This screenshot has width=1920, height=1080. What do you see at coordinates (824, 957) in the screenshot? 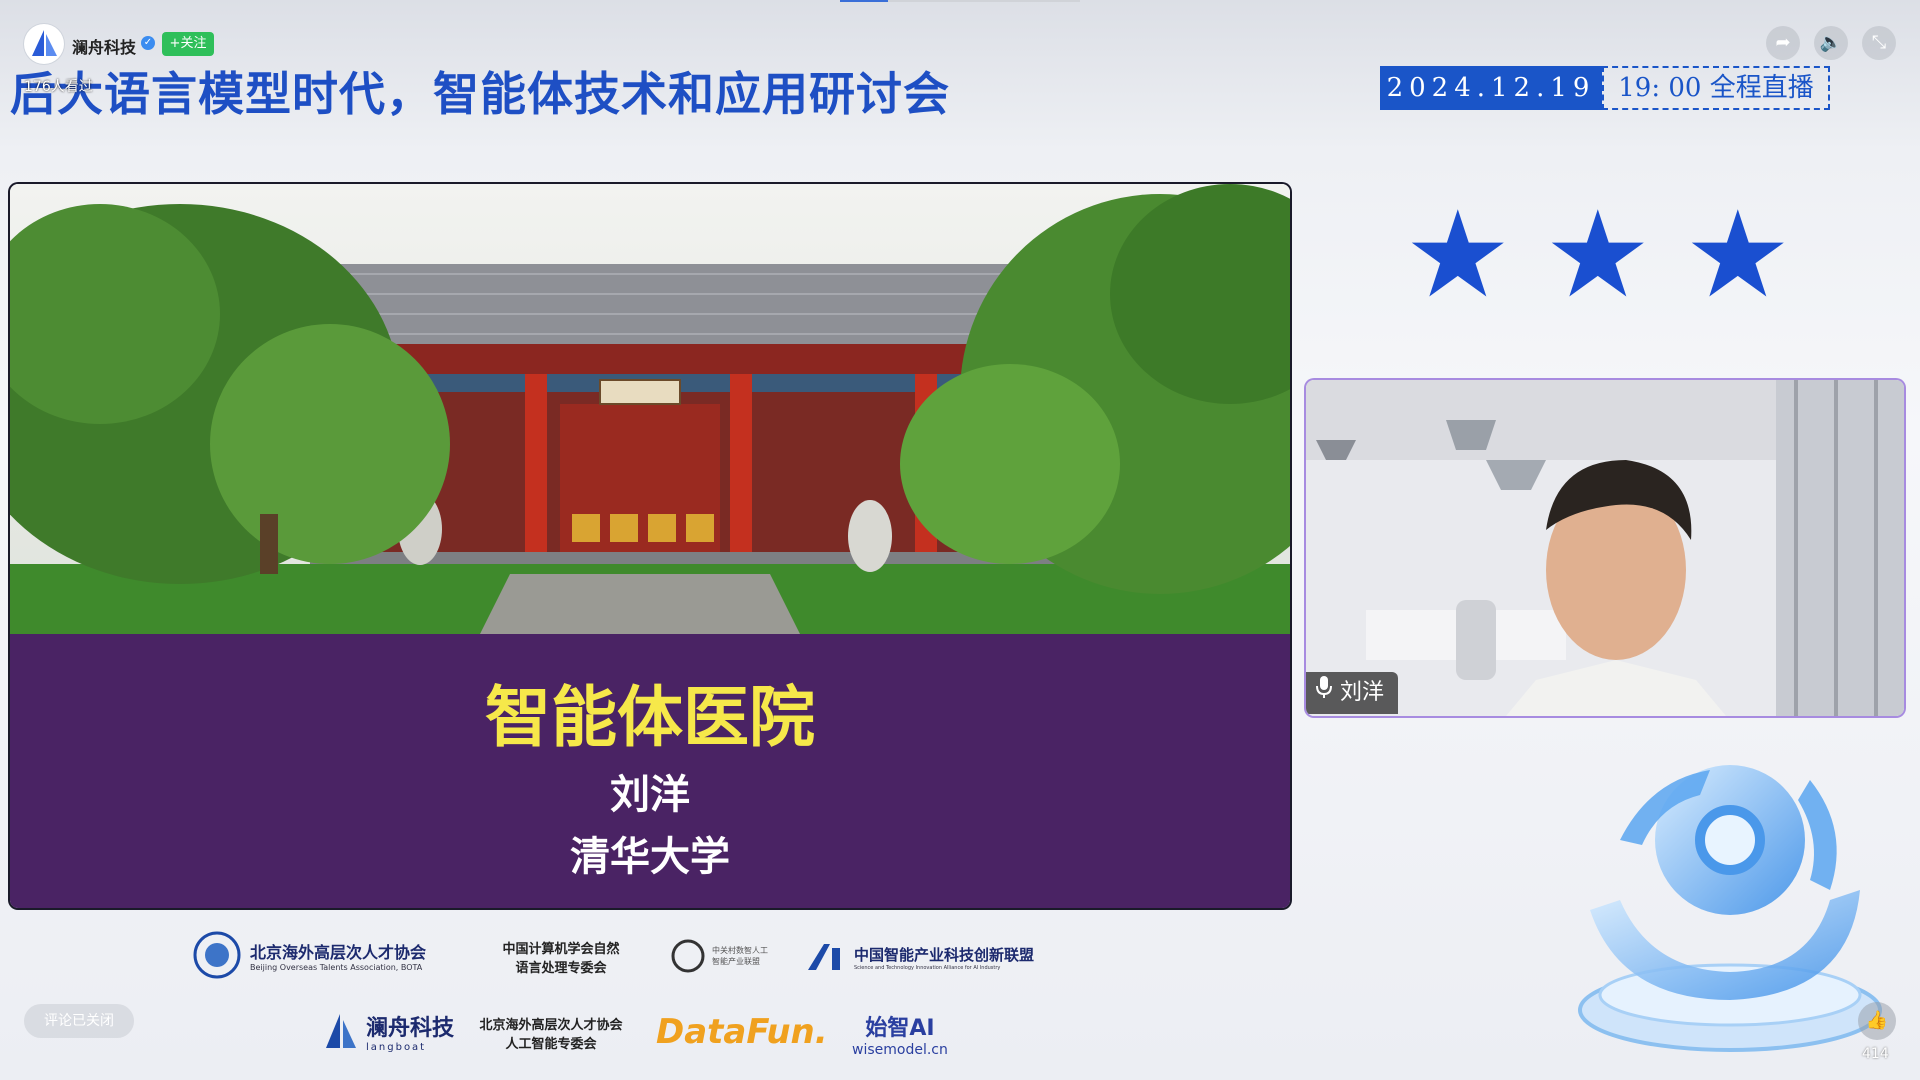
I see `ai-alliance-logo-icon` at bounding box center [824, 957].